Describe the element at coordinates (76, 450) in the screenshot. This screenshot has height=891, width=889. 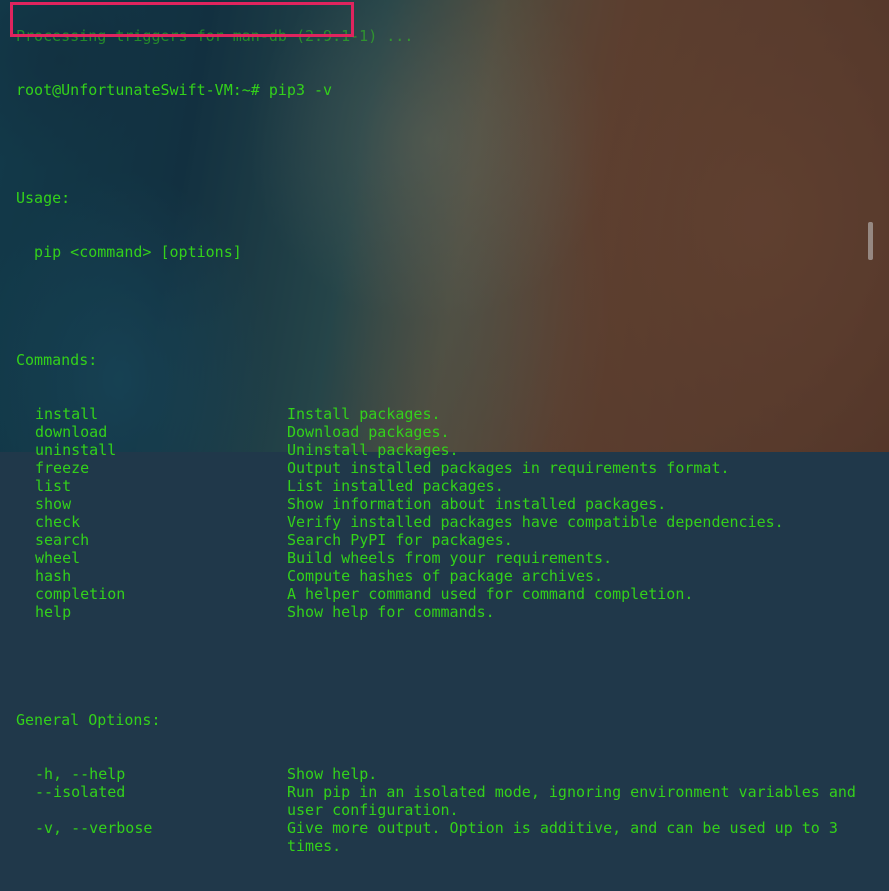
I see `command-name: uninstall` at that location.